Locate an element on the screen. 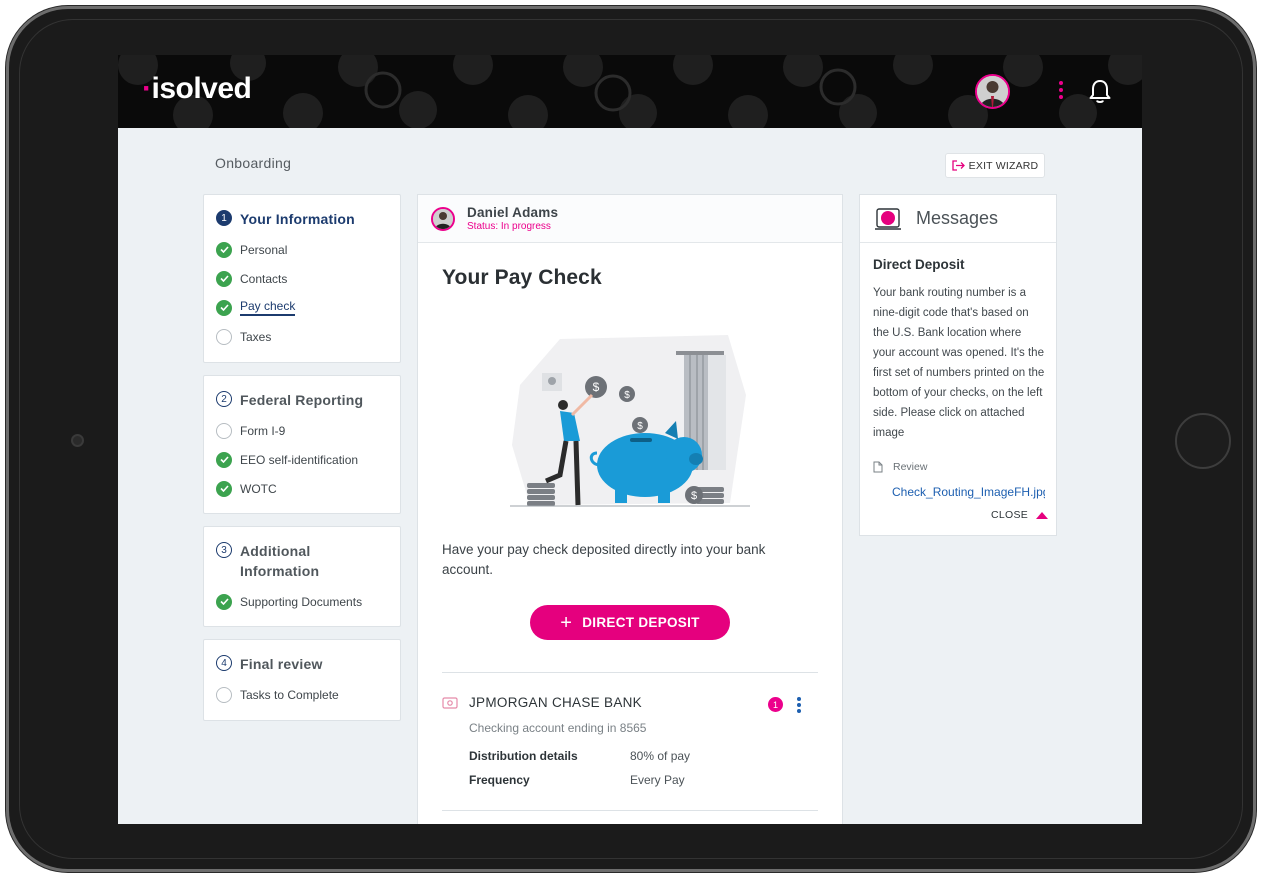  messages-header: Messages is located at coordinates (958, 219).